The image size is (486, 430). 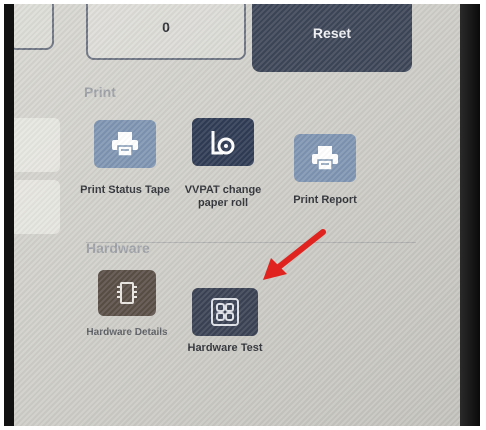 I want to click on chip-icon, so click(x=127, y=293).